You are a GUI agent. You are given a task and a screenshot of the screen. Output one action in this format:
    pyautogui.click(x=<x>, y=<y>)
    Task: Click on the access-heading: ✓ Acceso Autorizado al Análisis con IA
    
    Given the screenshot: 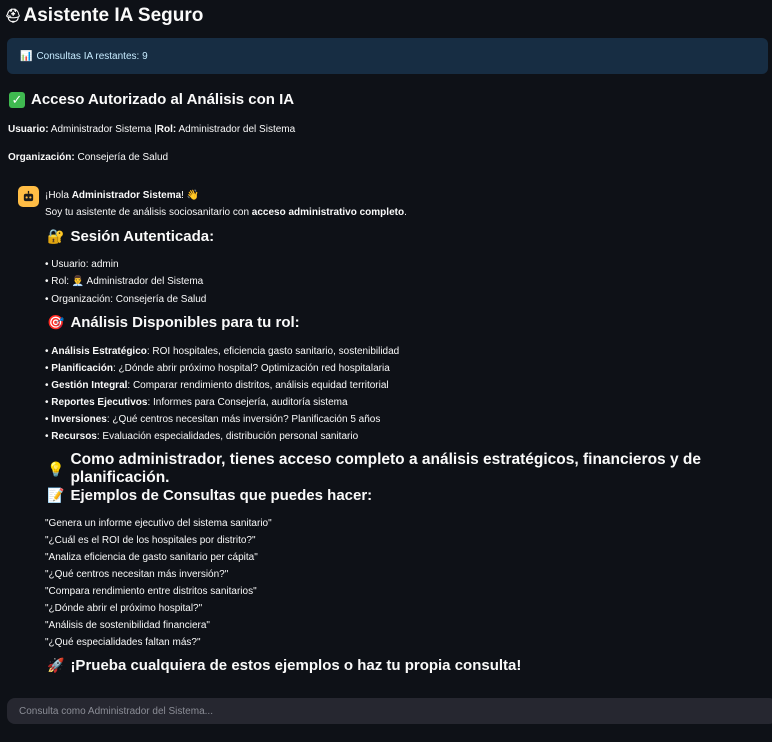 What is the action you would take?
    pyautogui.click(x=151, y=99)
    